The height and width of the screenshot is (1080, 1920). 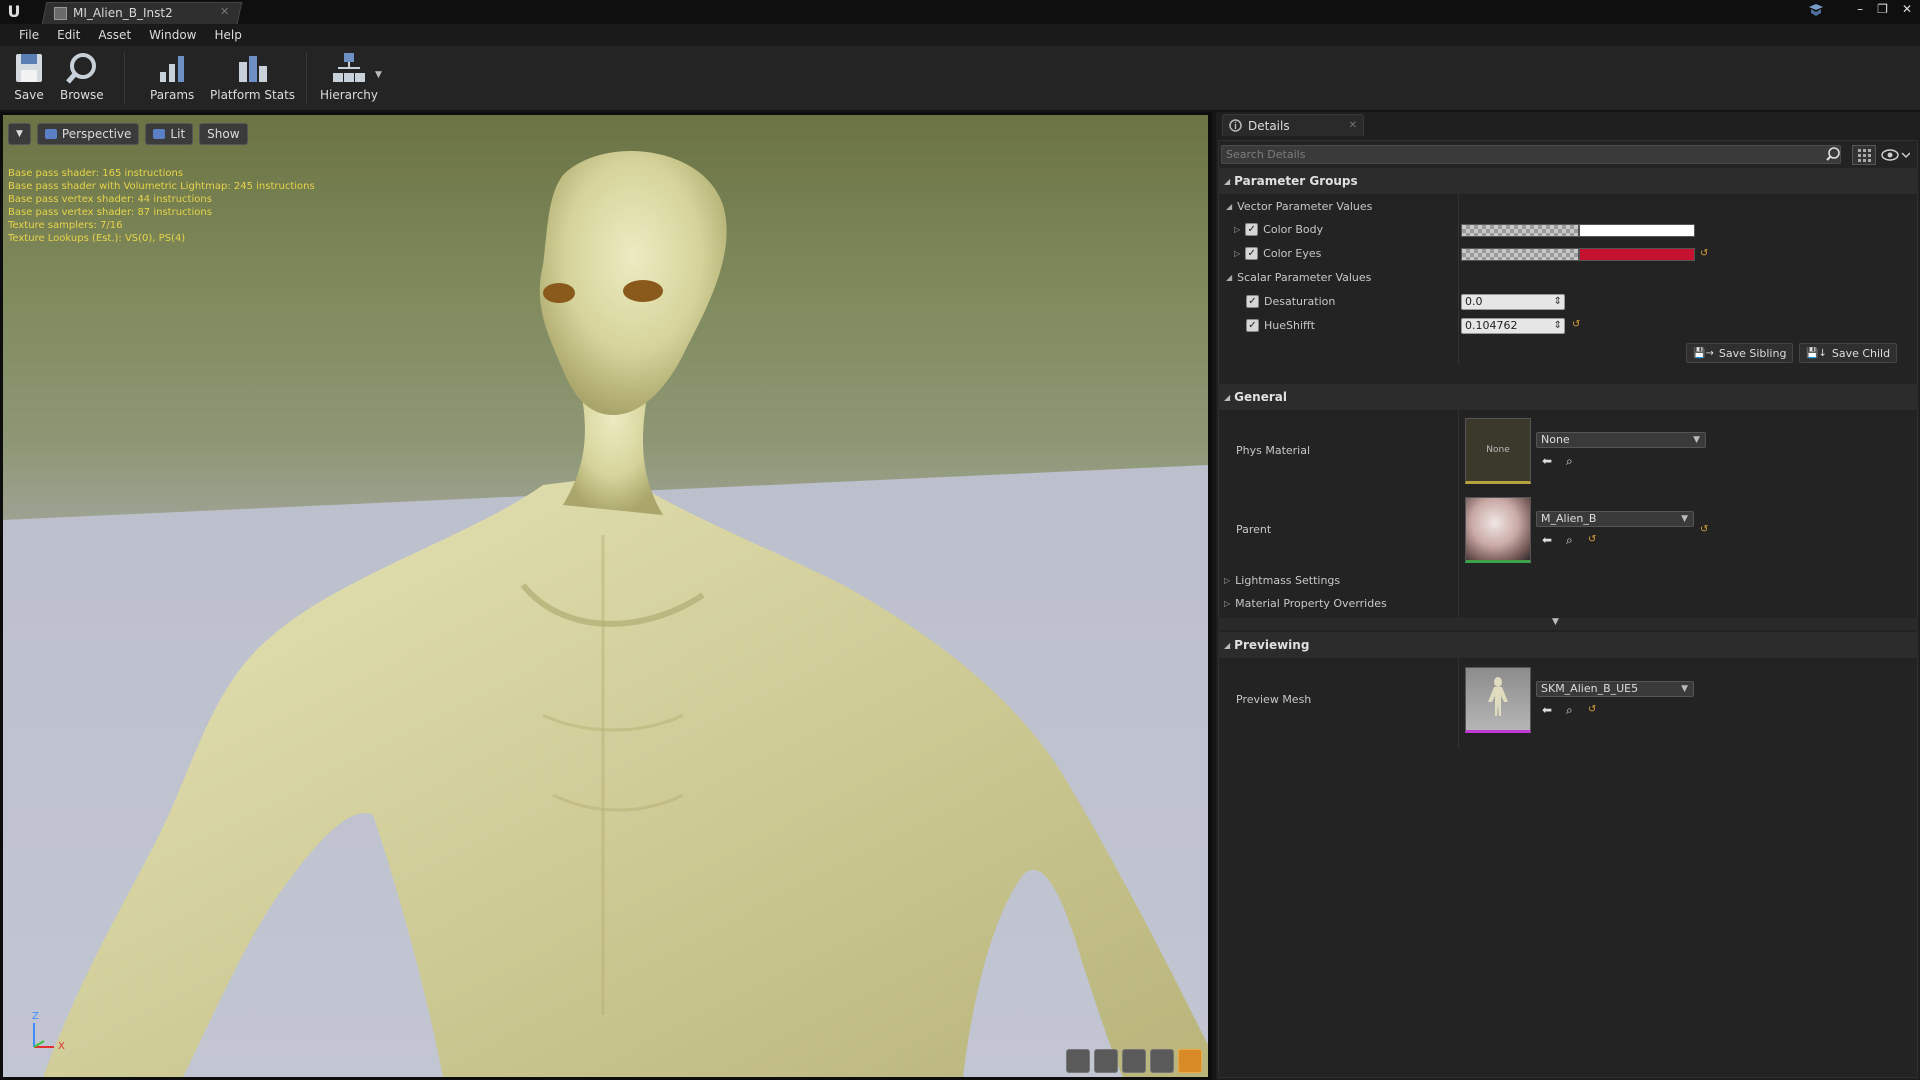 What do you see at coordinates (172, 79) in the screenshot?
I see `params-button: Params` at bounding box center [172, 79].